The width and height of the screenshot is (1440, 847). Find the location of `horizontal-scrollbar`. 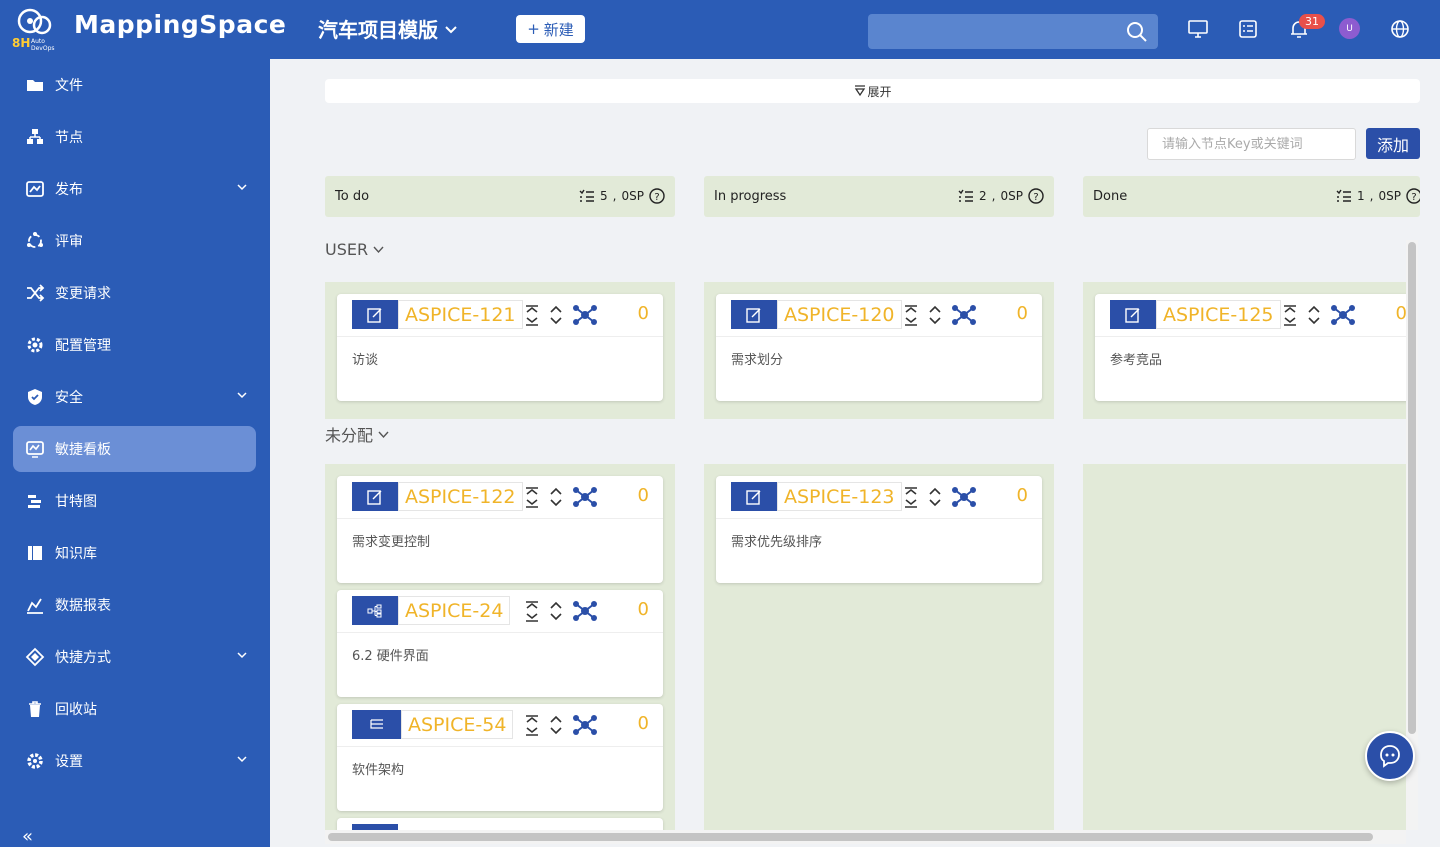

horizontal-scrollbar is located at coordinates (865, 837).